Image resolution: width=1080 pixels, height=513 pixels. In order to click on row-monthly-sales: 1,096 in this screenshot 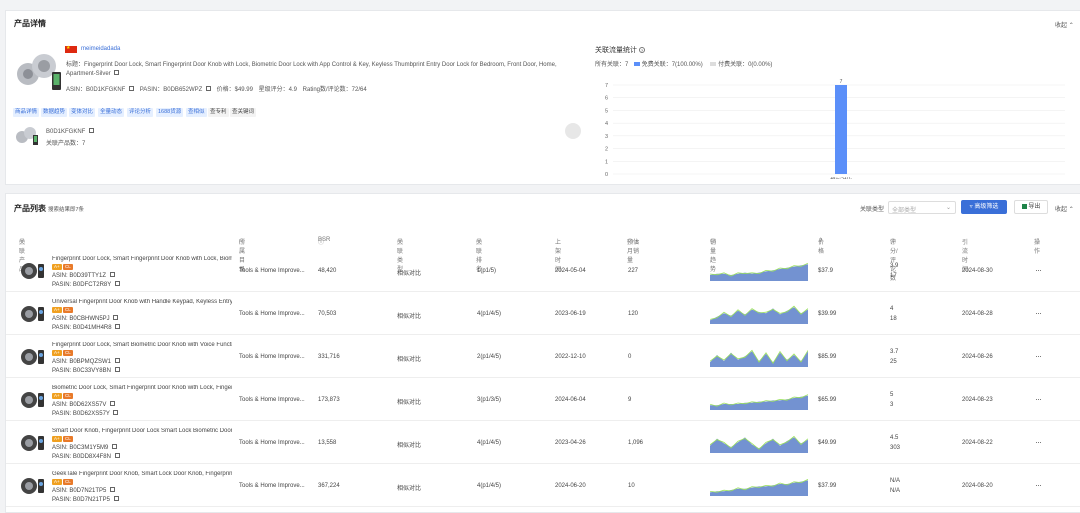, I will do `click(635, 443)`.